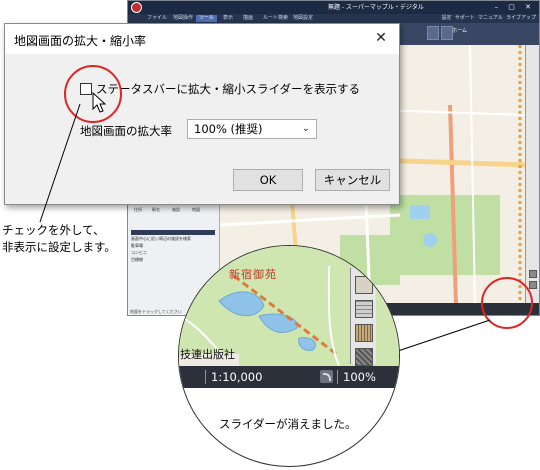 This screenshot has height=470, width=540. I want to click on map-style-button, so click(364, 285).